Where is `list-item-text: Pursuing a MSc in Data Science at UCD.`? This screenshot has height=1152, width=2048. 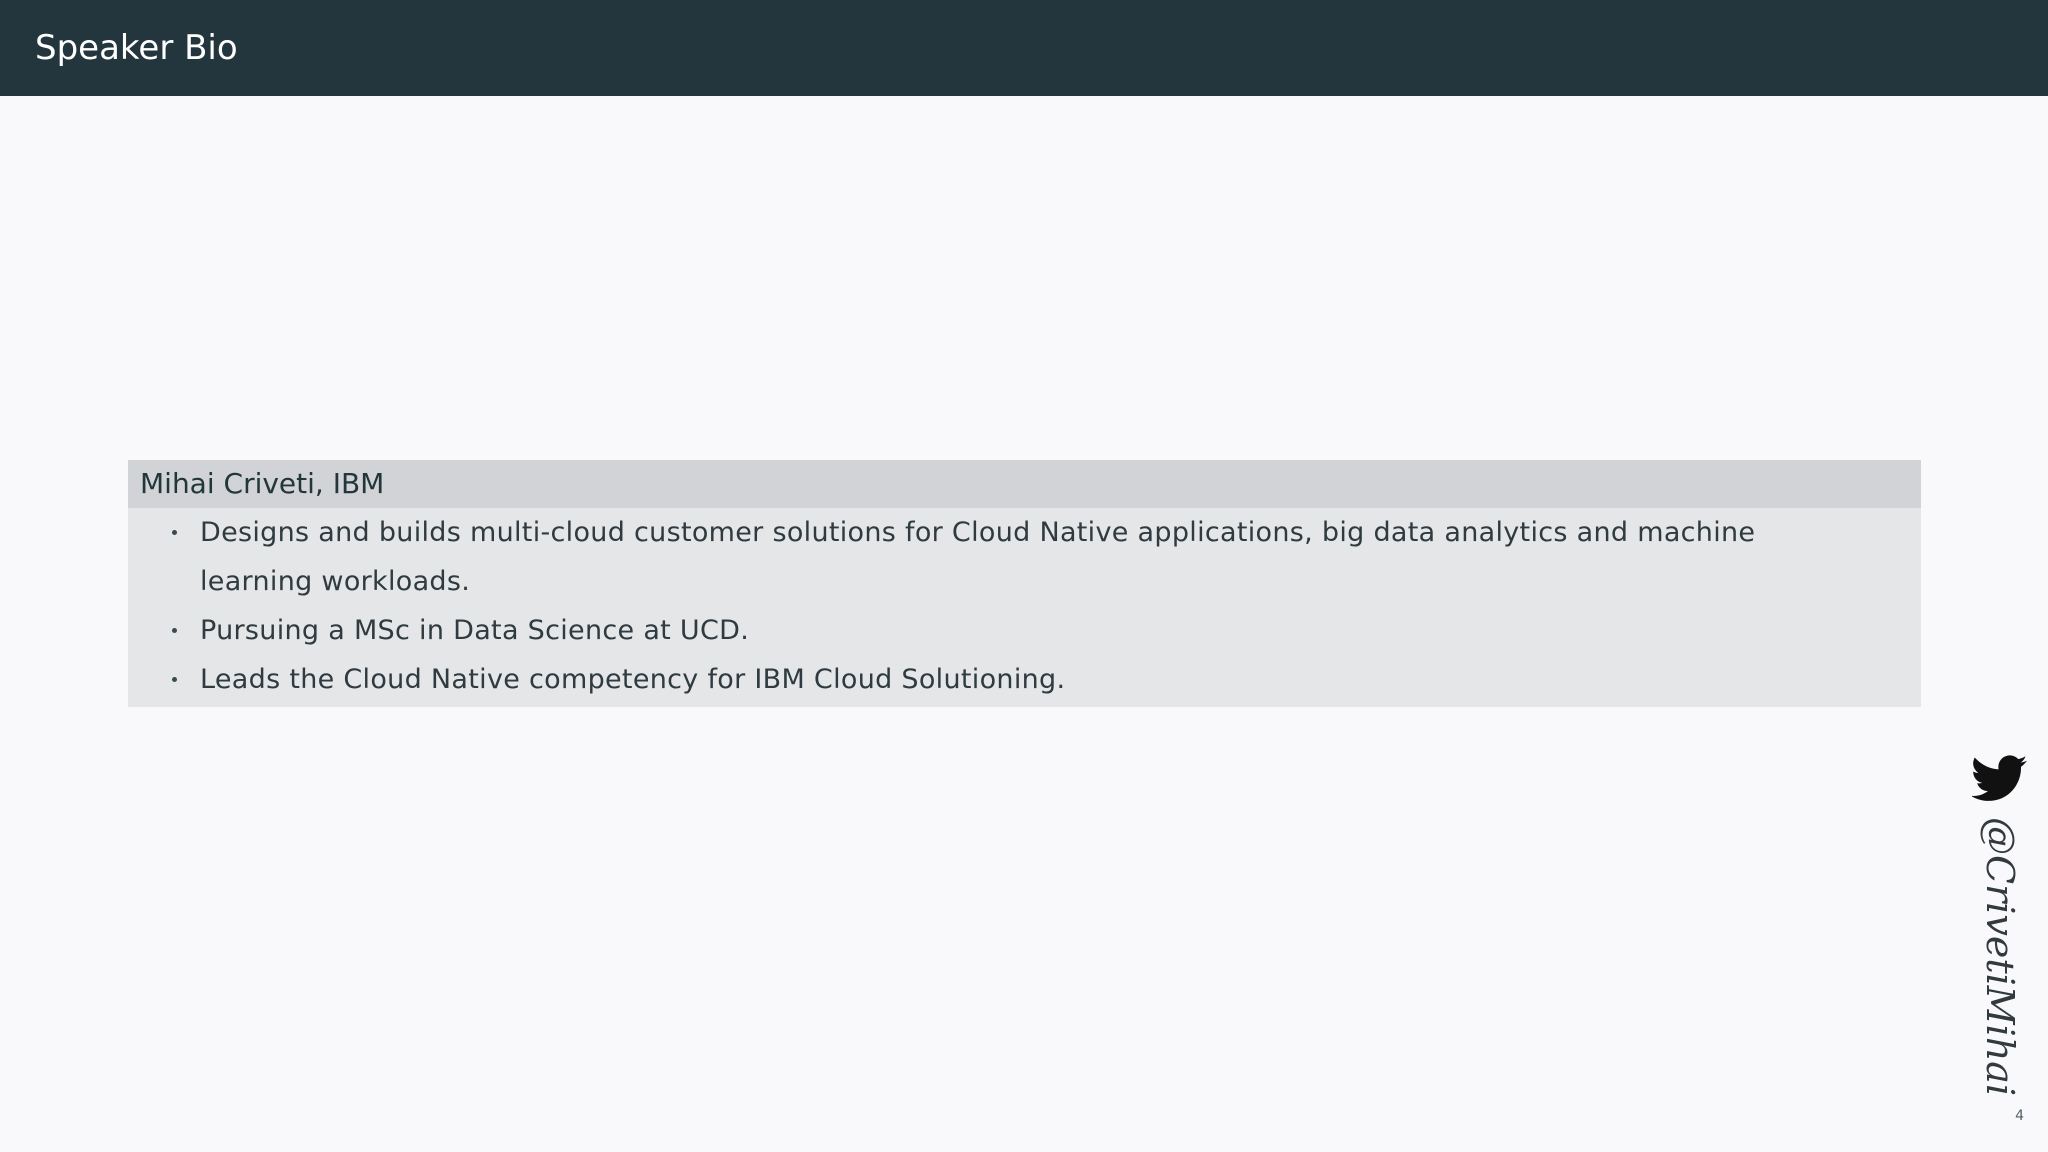 list-item-text: Pursuing a MSc in Data Science at UCD. is located at coordinates (475, 630).